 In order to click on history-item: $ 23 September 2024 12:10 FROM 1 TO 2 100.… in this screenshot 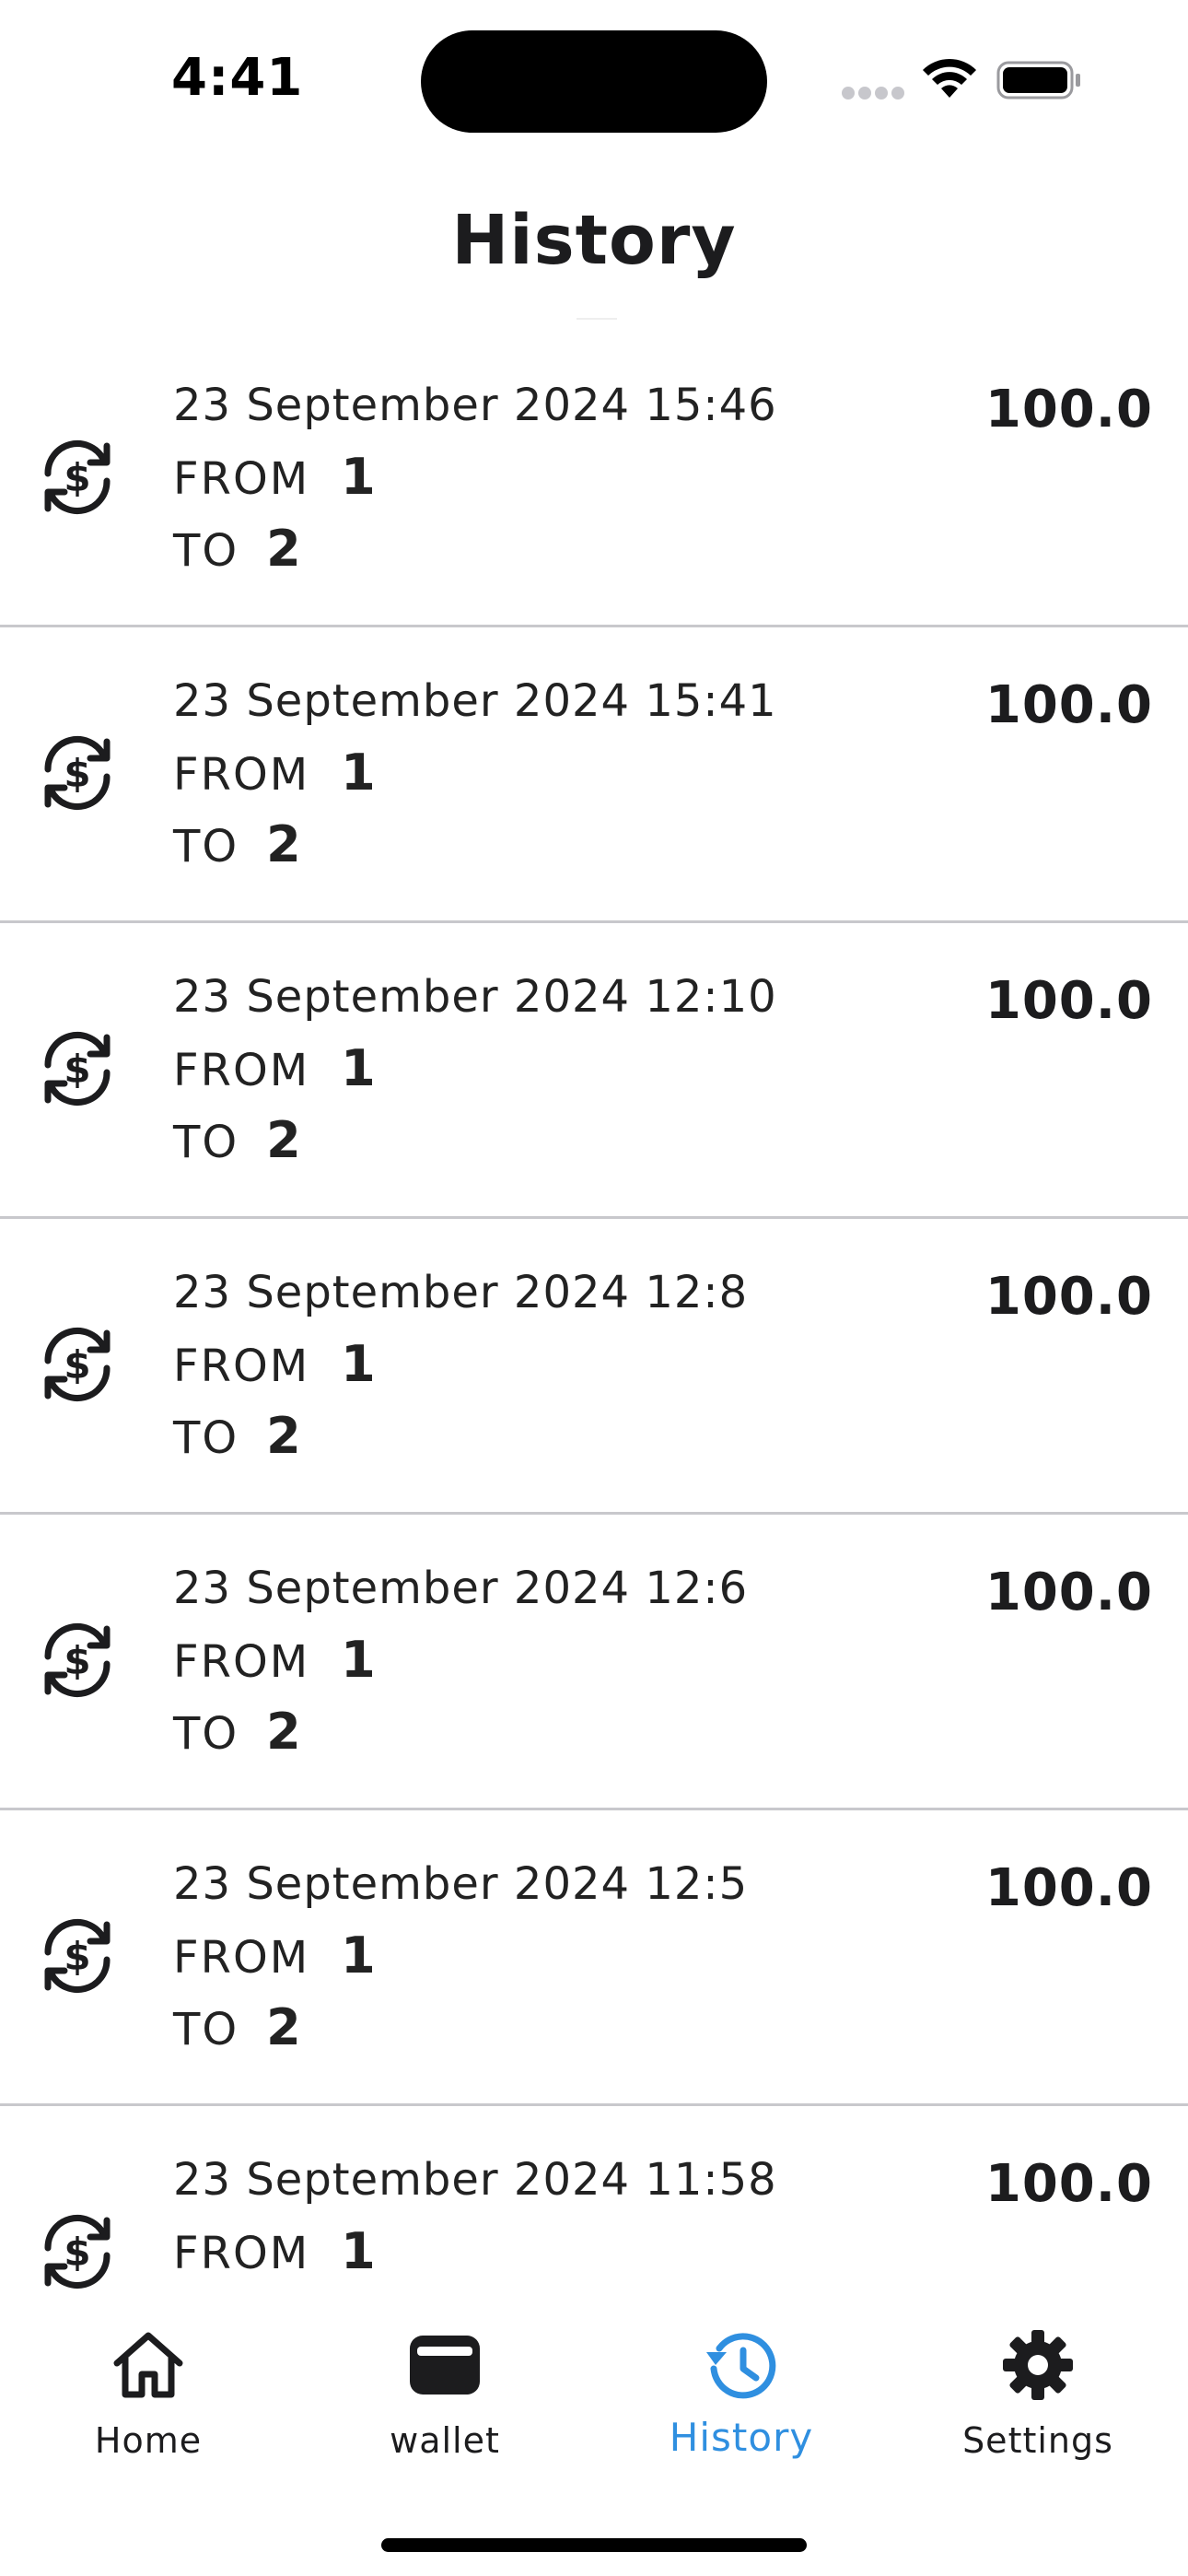, I will do `click(594, 1071)`.